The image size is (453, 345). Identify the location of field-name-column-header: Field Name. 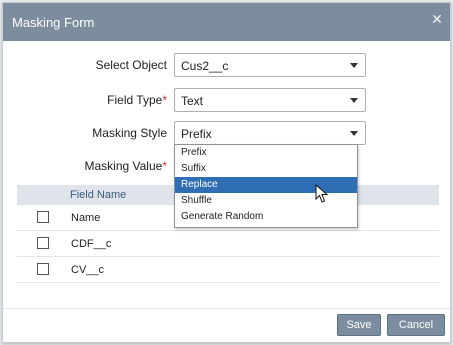
(98, 195).